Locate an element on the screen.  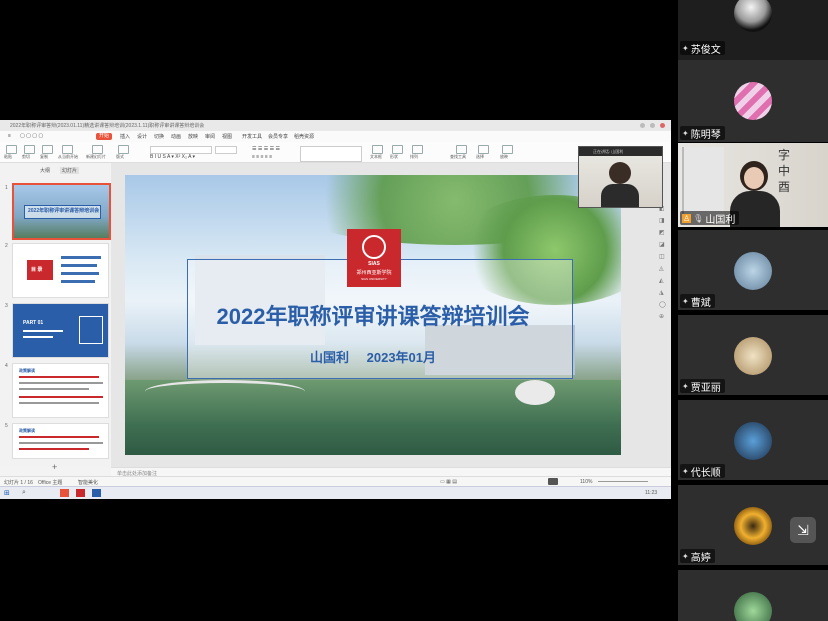
side-toolbar-icons: ◧ ◨ ◩ ◪ ◫ ◬ ◭ ◮ ◯ ⊕ is located at coordinates (662, 263).